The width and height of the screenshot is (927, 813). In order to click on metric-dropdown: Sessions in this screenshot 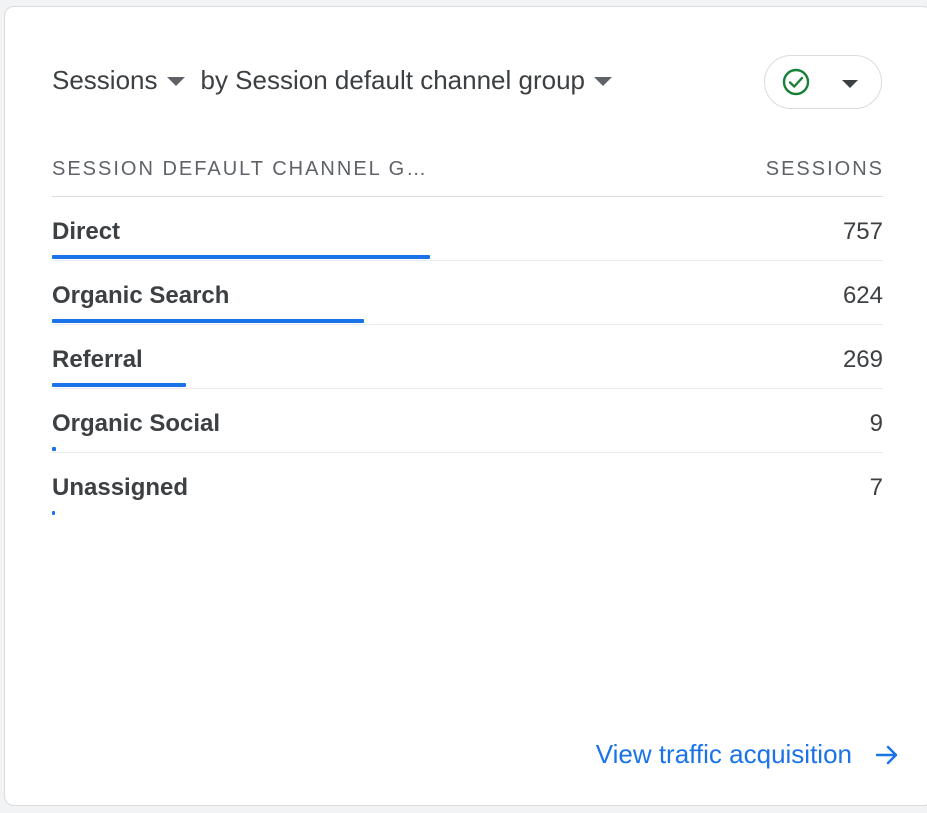, I will do `click(118, 80)`.